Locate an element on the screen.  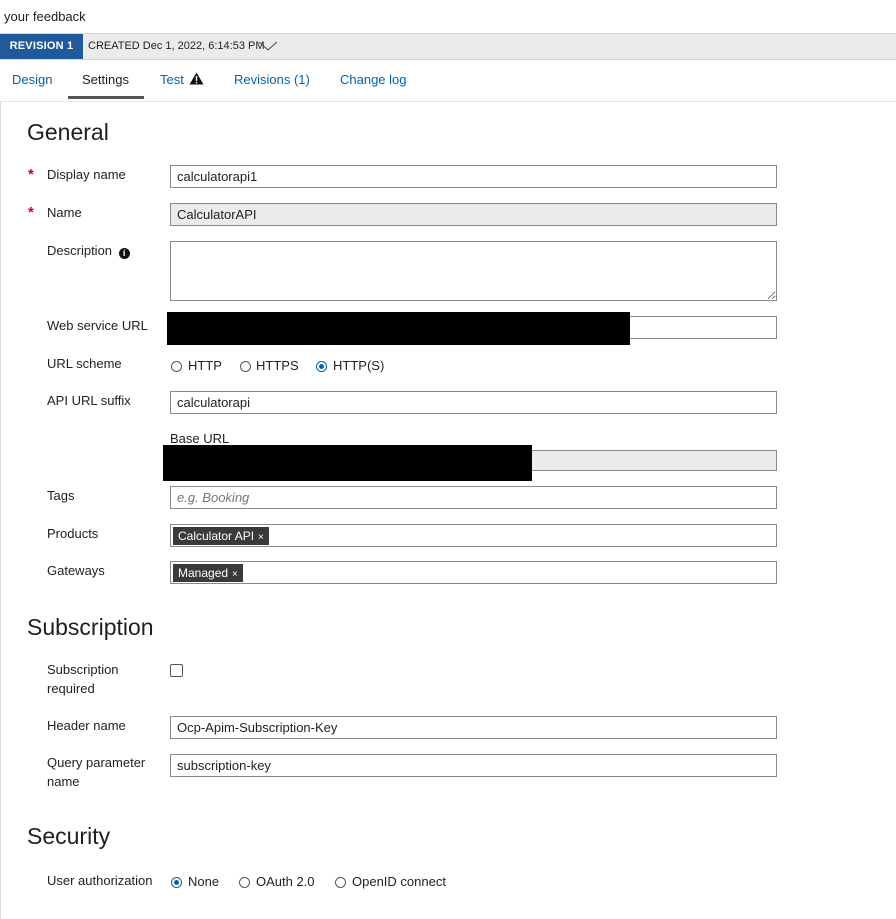
tab-divider is located at coordinates (448, 101).